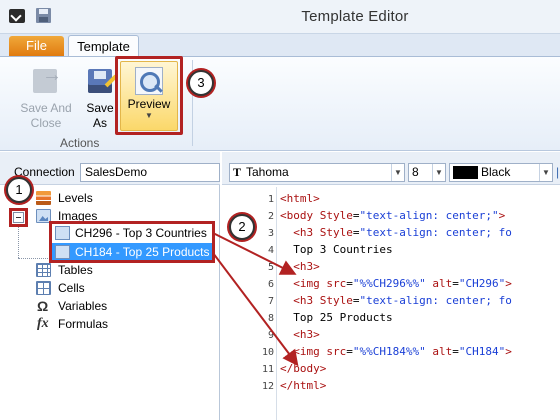  I want to click on code-token: Top 3 Countries, so click(336, 249).